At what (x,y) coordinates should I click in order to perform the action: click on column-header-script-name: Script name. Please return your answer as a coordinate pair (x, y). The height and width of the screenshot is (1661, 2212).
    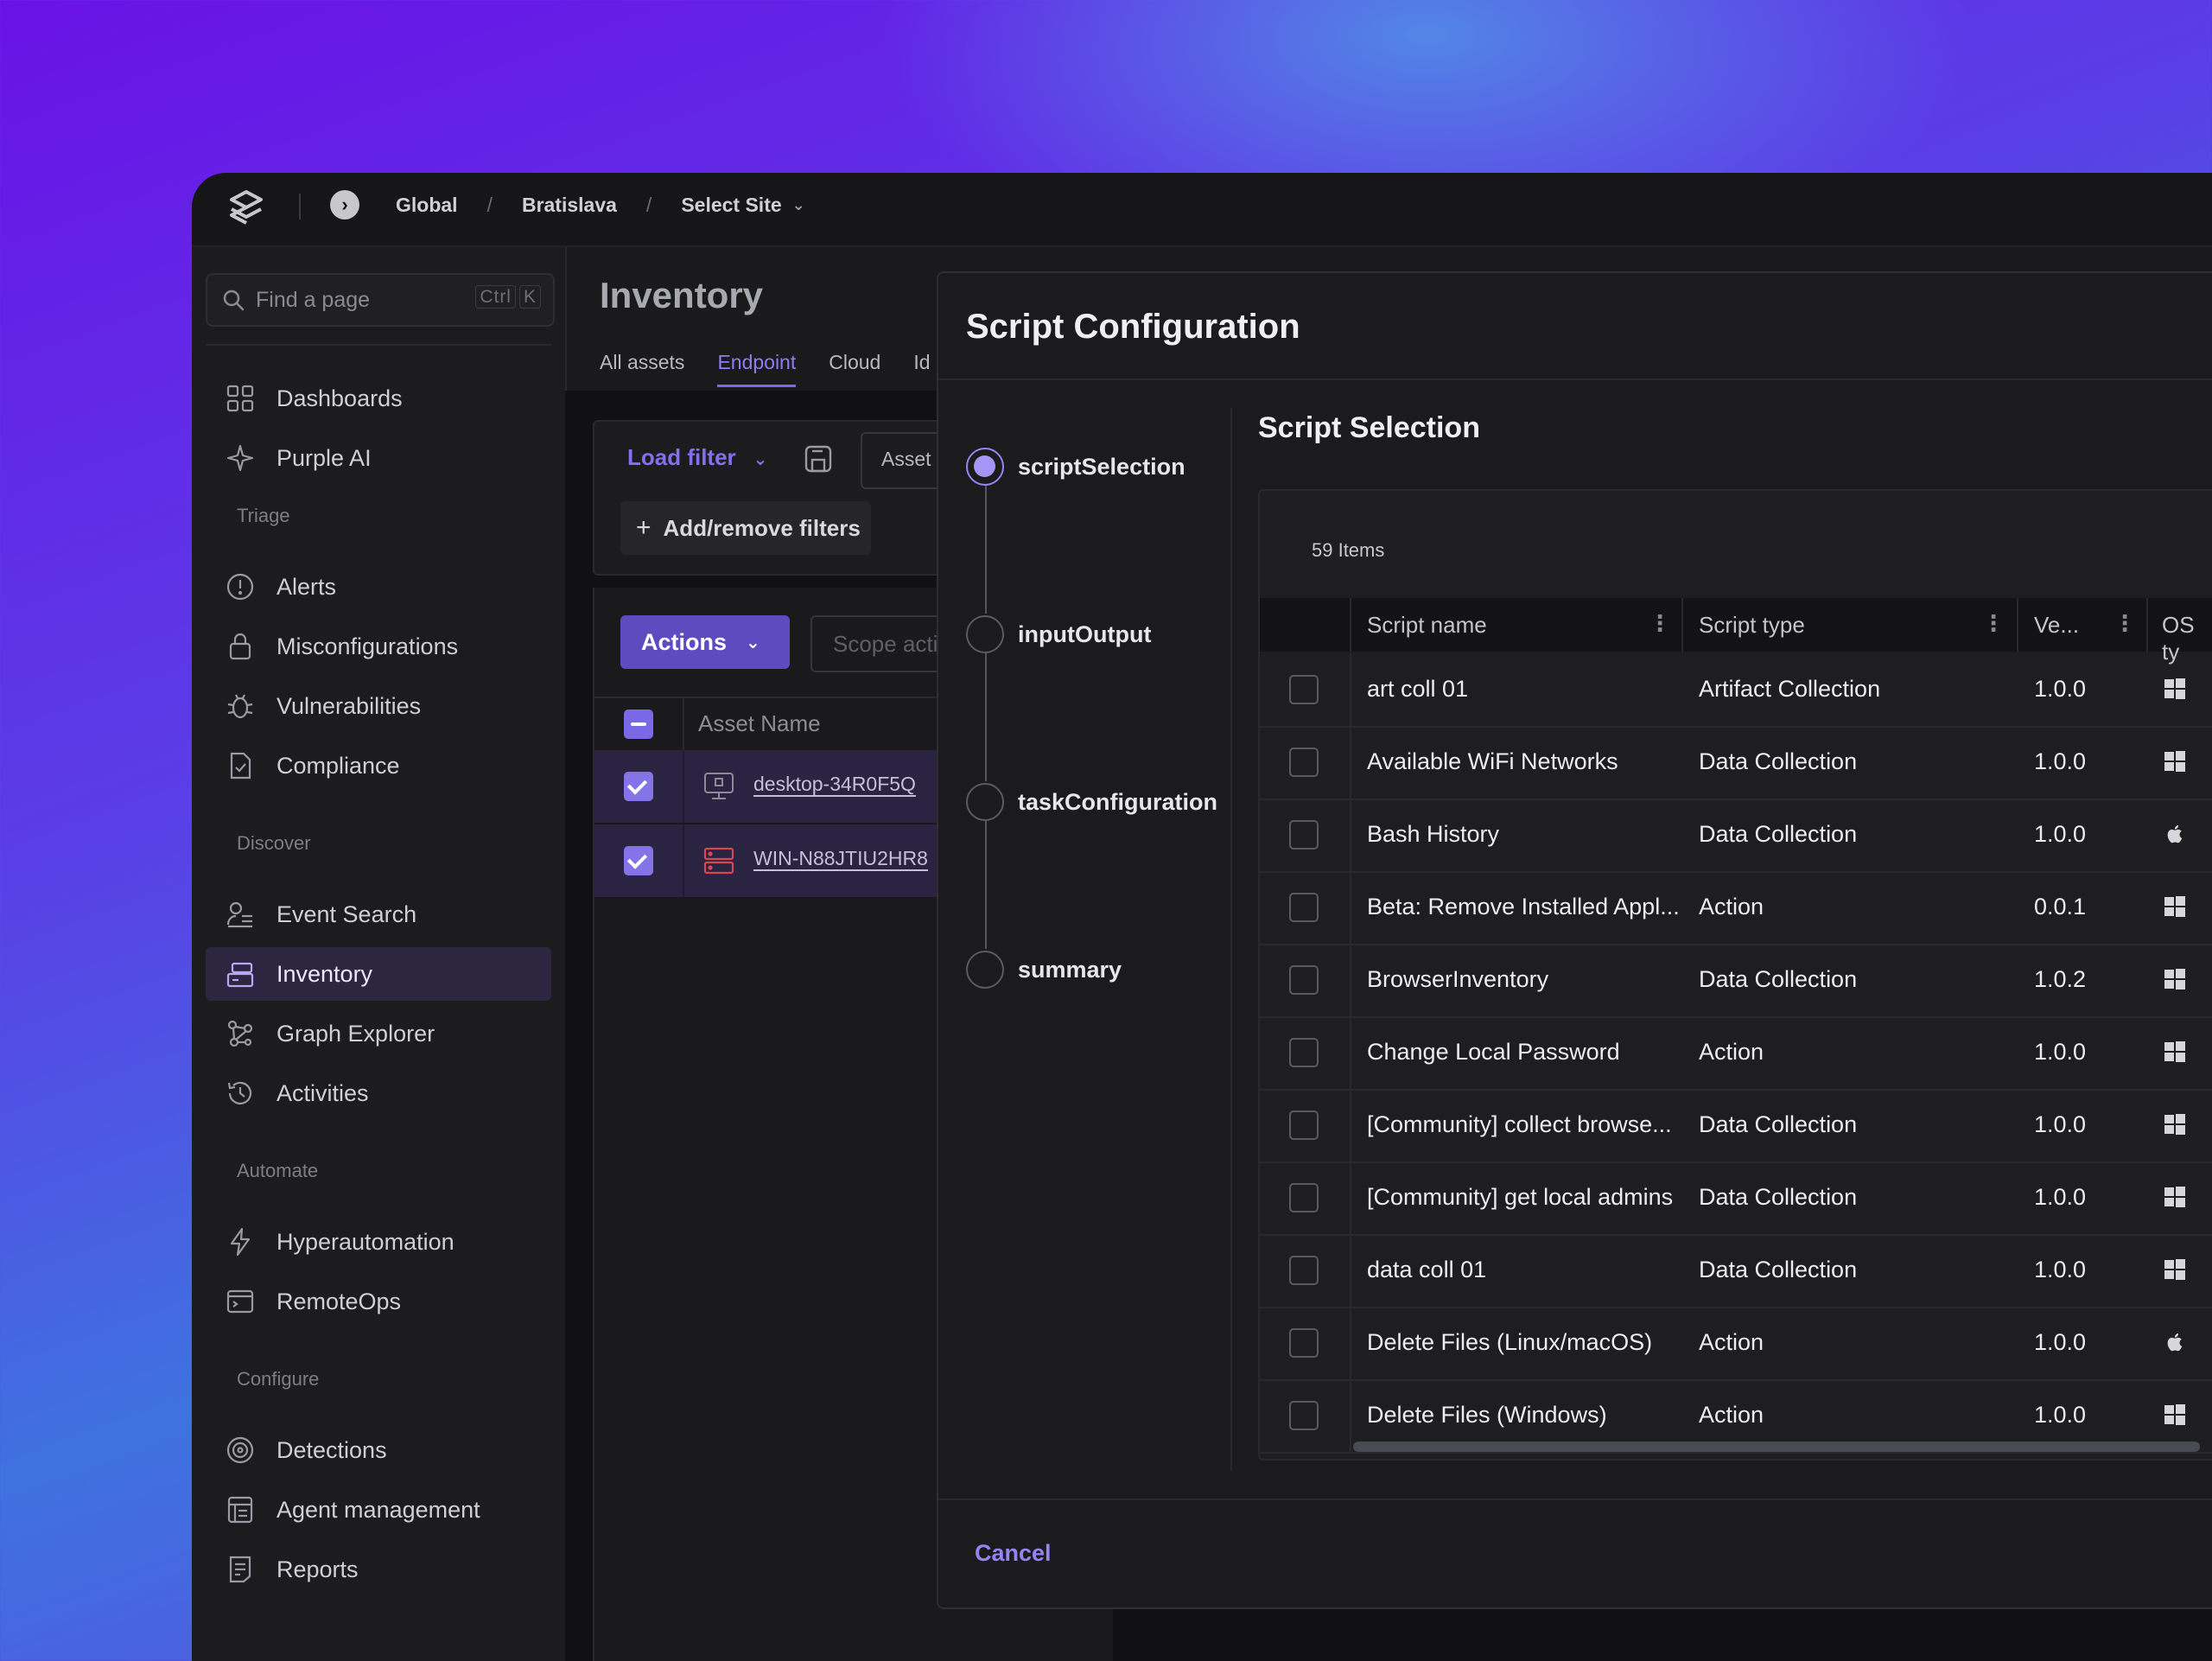
    Looking at the image, I should click on (1427, 625).